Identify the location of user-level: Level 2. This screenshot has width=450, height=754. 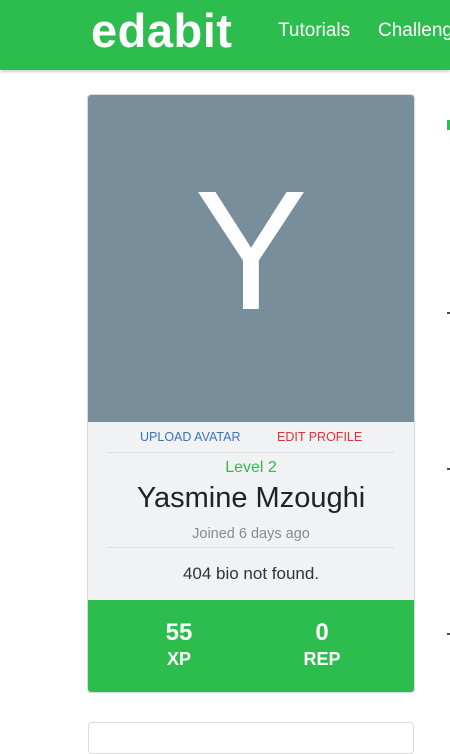
(251, 467).